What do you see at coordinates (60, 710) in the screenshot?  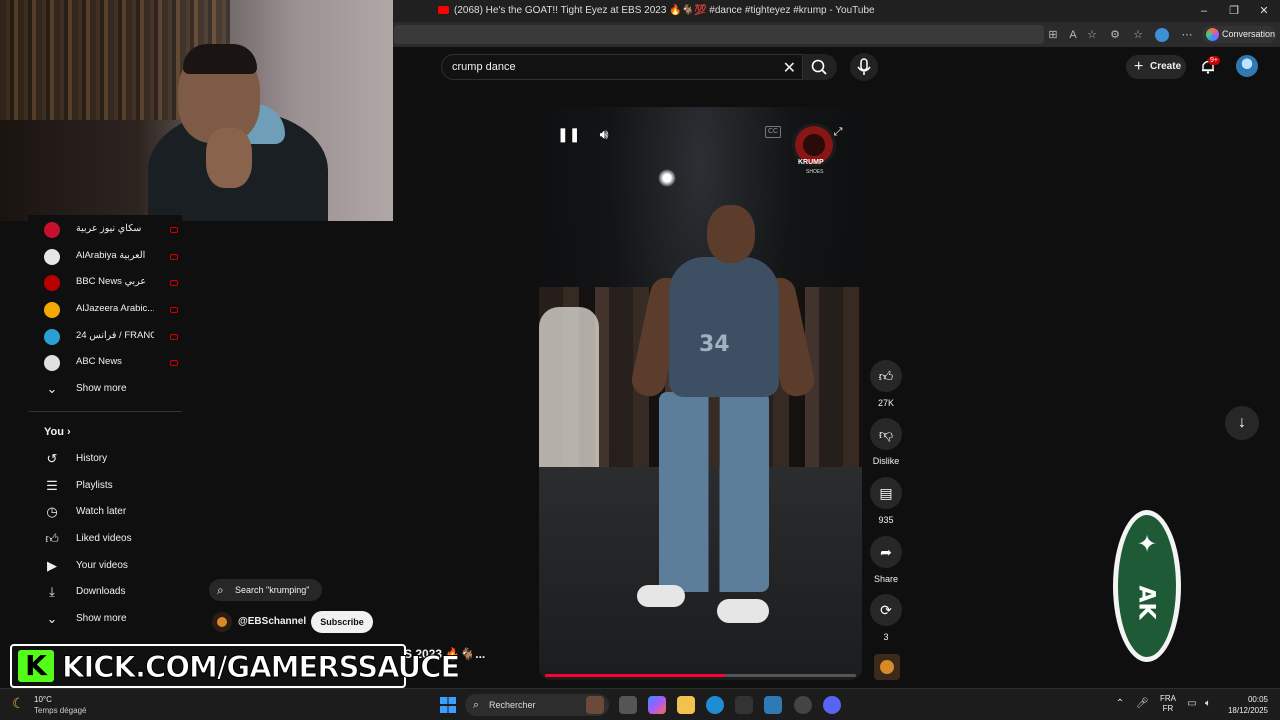 I see `weather-description: Temps dégagé` at bounding box center [60, 710].